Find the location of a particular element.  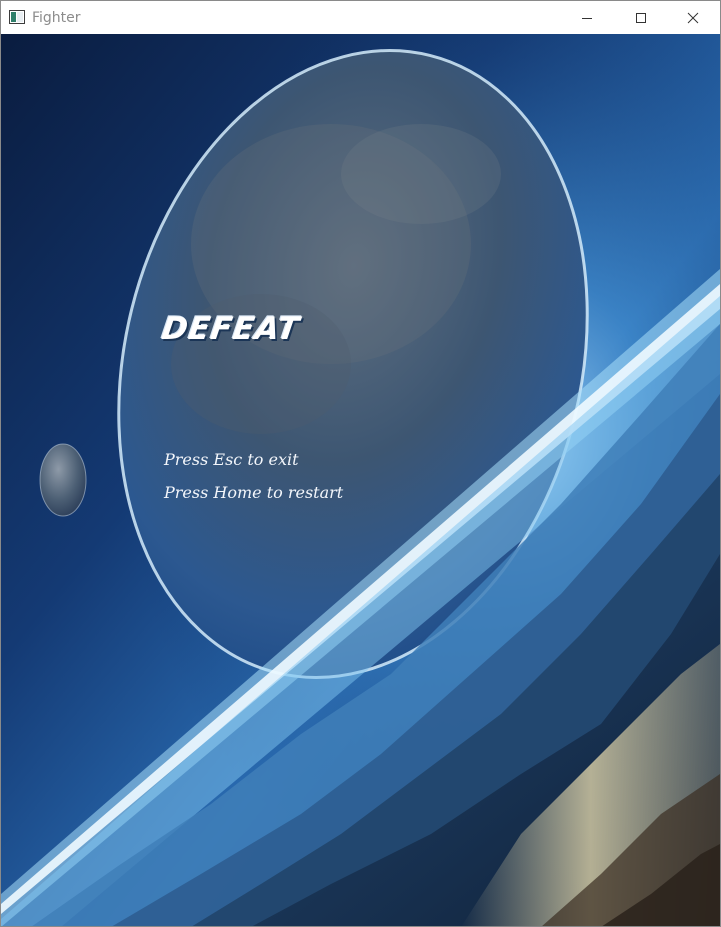

moon is located at coordinates (63, 480).